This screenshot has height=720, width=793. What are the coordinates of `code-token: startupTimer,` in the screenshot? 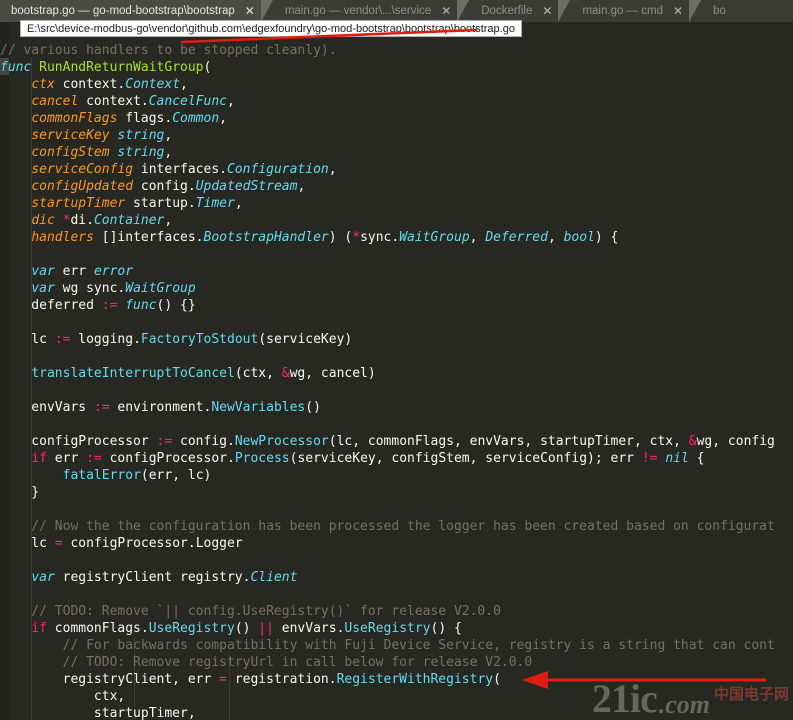 It's located at (98, 713).